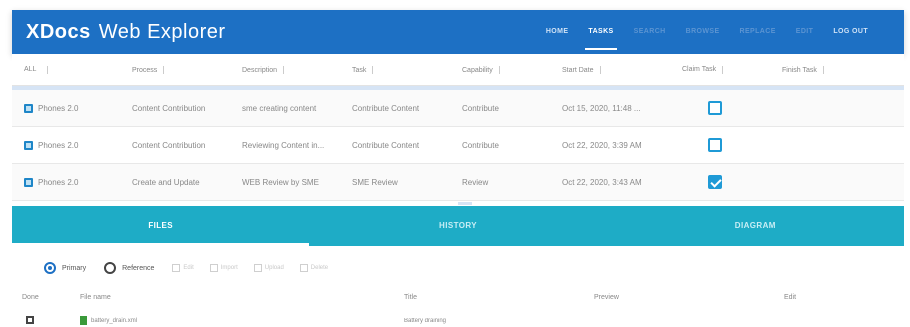 Image resolution: width=910 pixels, height=327 pixels. What do you see at coordinates (650, 32) in the screenshot?
I see `nav-search: SEARCH` at bounding box center [650, 32].